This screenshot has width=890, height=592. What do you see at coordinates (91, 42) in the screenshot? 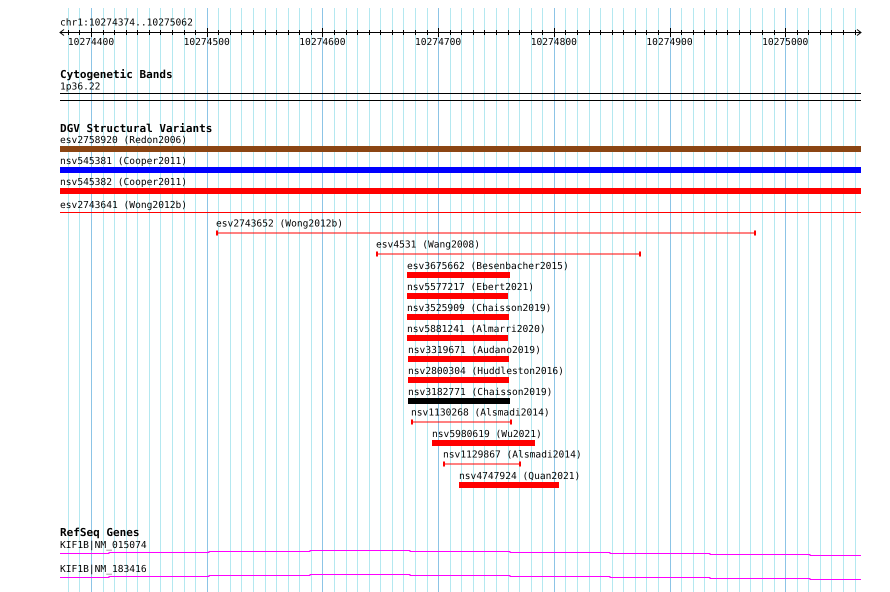
I see `tick-label: 10274400` at bounding box center [91, 42].